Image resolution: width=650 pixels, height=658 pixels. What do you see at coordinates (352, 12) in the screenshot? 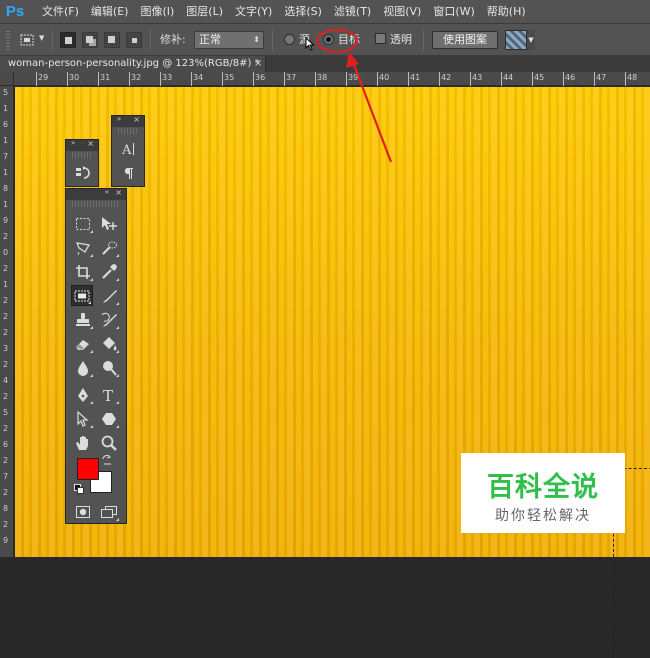
I see `menu-filter: 滤镜(T)` at bounding box center [352, 12].